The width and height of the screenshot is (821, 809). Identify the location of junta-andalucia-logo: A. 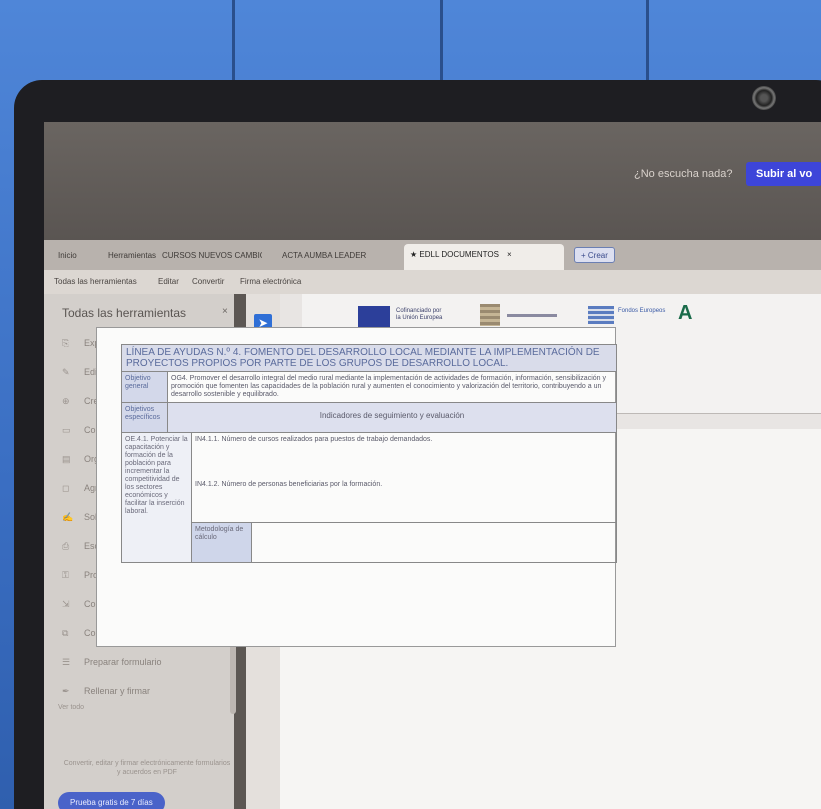
(685, 313).